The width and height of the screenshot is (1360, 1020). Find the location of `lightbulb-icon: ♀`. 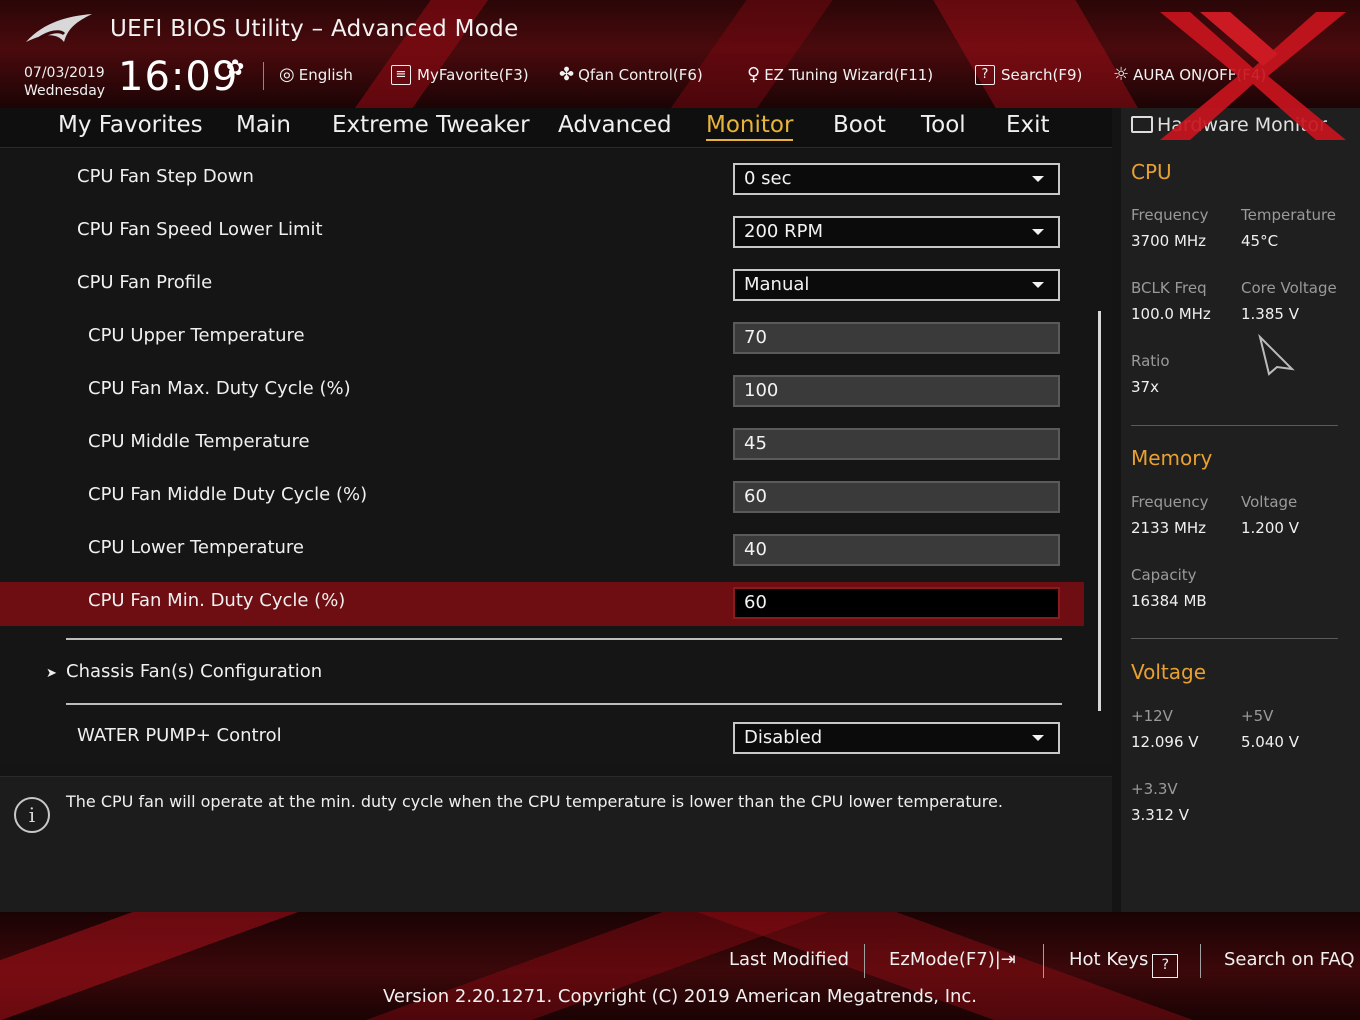

lightbulb-icon: ♀ is located at coordinates (754, 74).